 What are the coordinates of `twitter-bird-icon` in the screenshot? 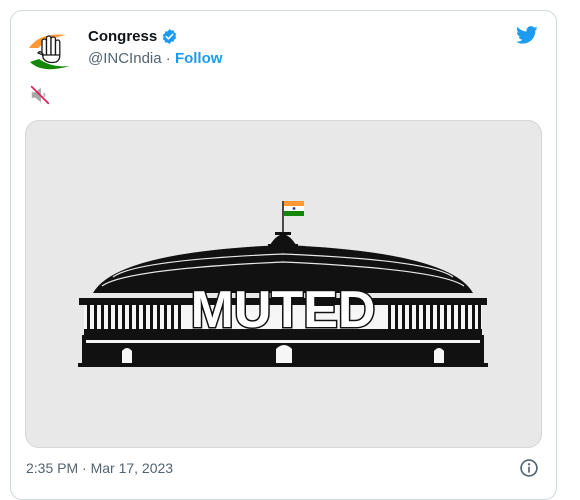 It's located at (527, 35).